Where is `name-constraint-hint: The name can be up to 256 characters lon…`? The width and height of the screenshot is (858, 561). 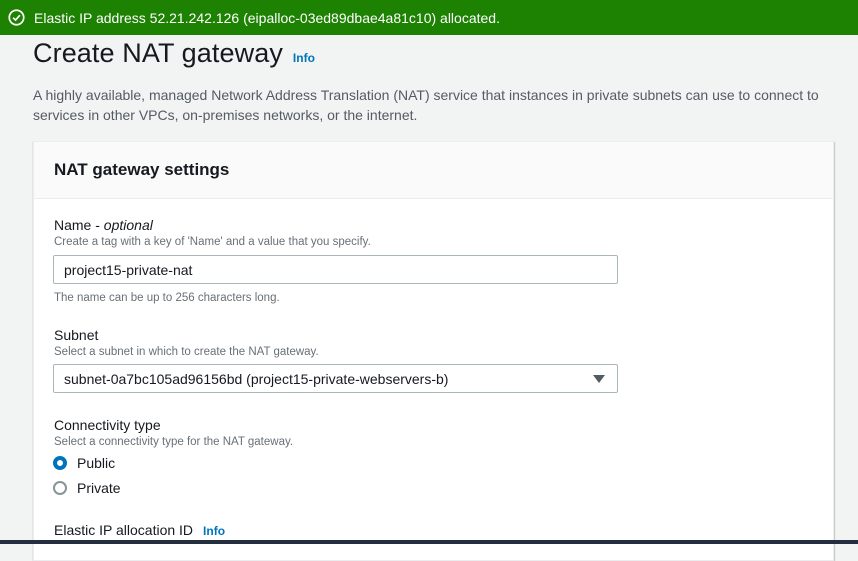 name-constraint-hint: The name can be up to 256 characters lon… is located at coordinates (167, 298).